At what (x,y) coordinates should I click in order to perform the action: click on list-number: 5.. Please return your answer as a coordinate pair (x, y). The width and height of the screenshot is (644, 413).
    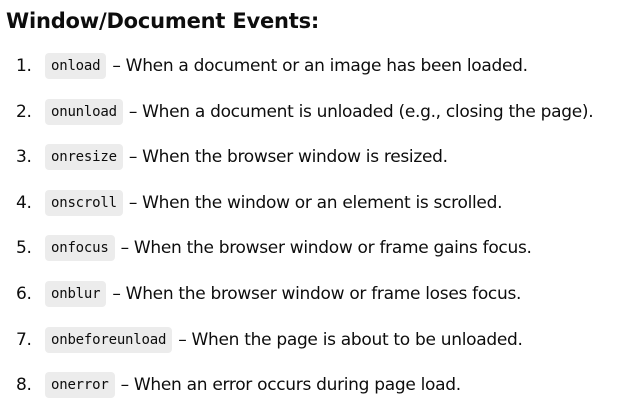
    Looking at the image, I should click on (24, 248).